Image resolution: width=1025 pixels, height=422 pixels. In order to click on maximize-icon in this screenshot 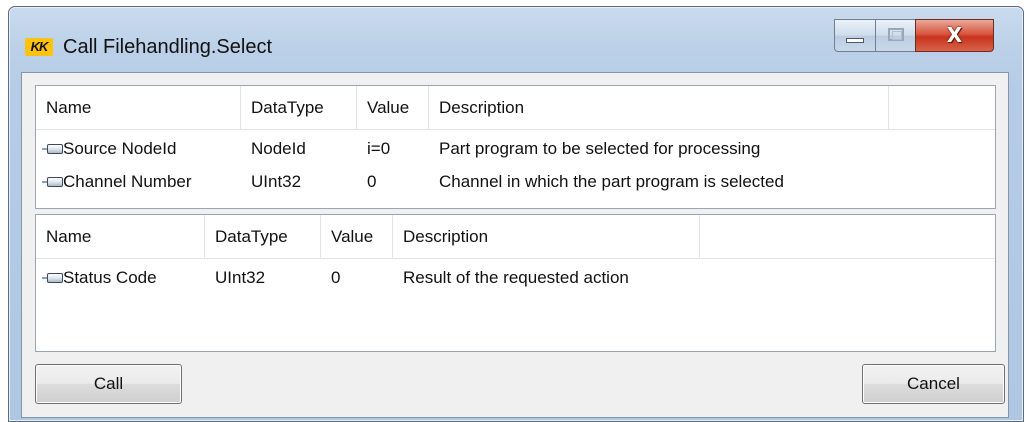, I will do `click(896, 34)`.